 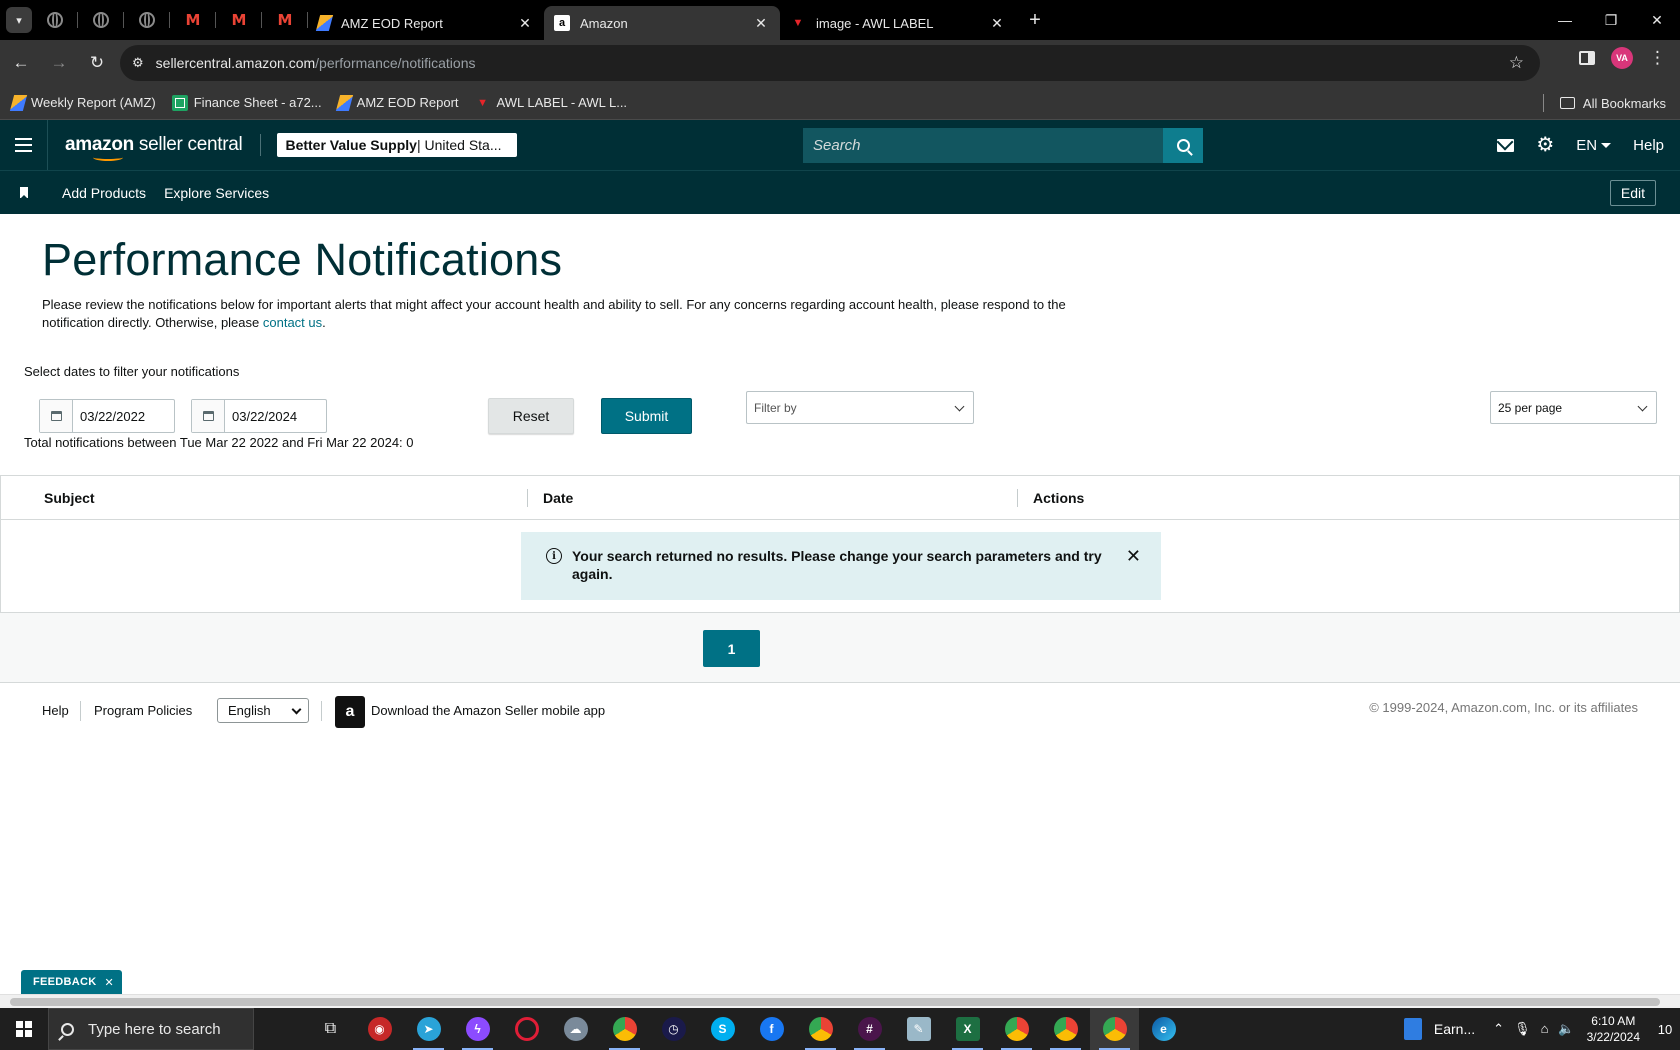 What do you see at coordinates (1016, 1029) in the screenshot?
I see `chrome-w2-icon` at bounding box center [1016, 1029].